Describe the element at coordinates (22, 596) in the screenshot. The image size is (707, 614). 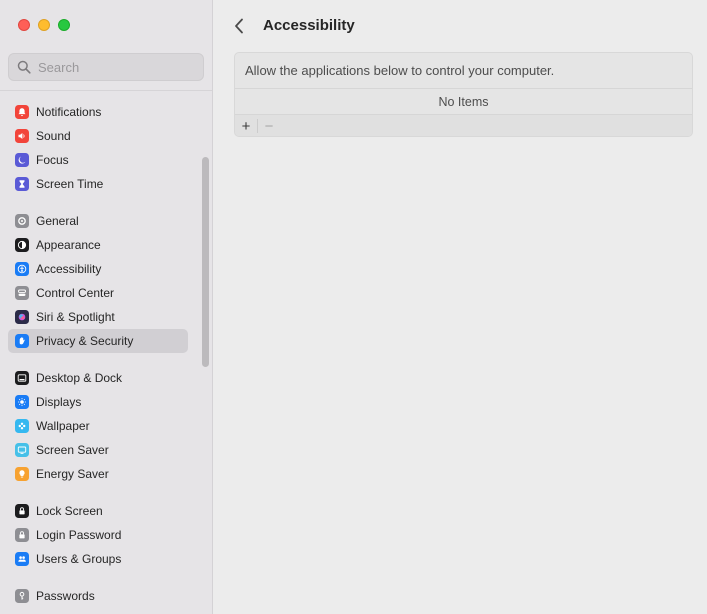
I see `key-icon` at that location.